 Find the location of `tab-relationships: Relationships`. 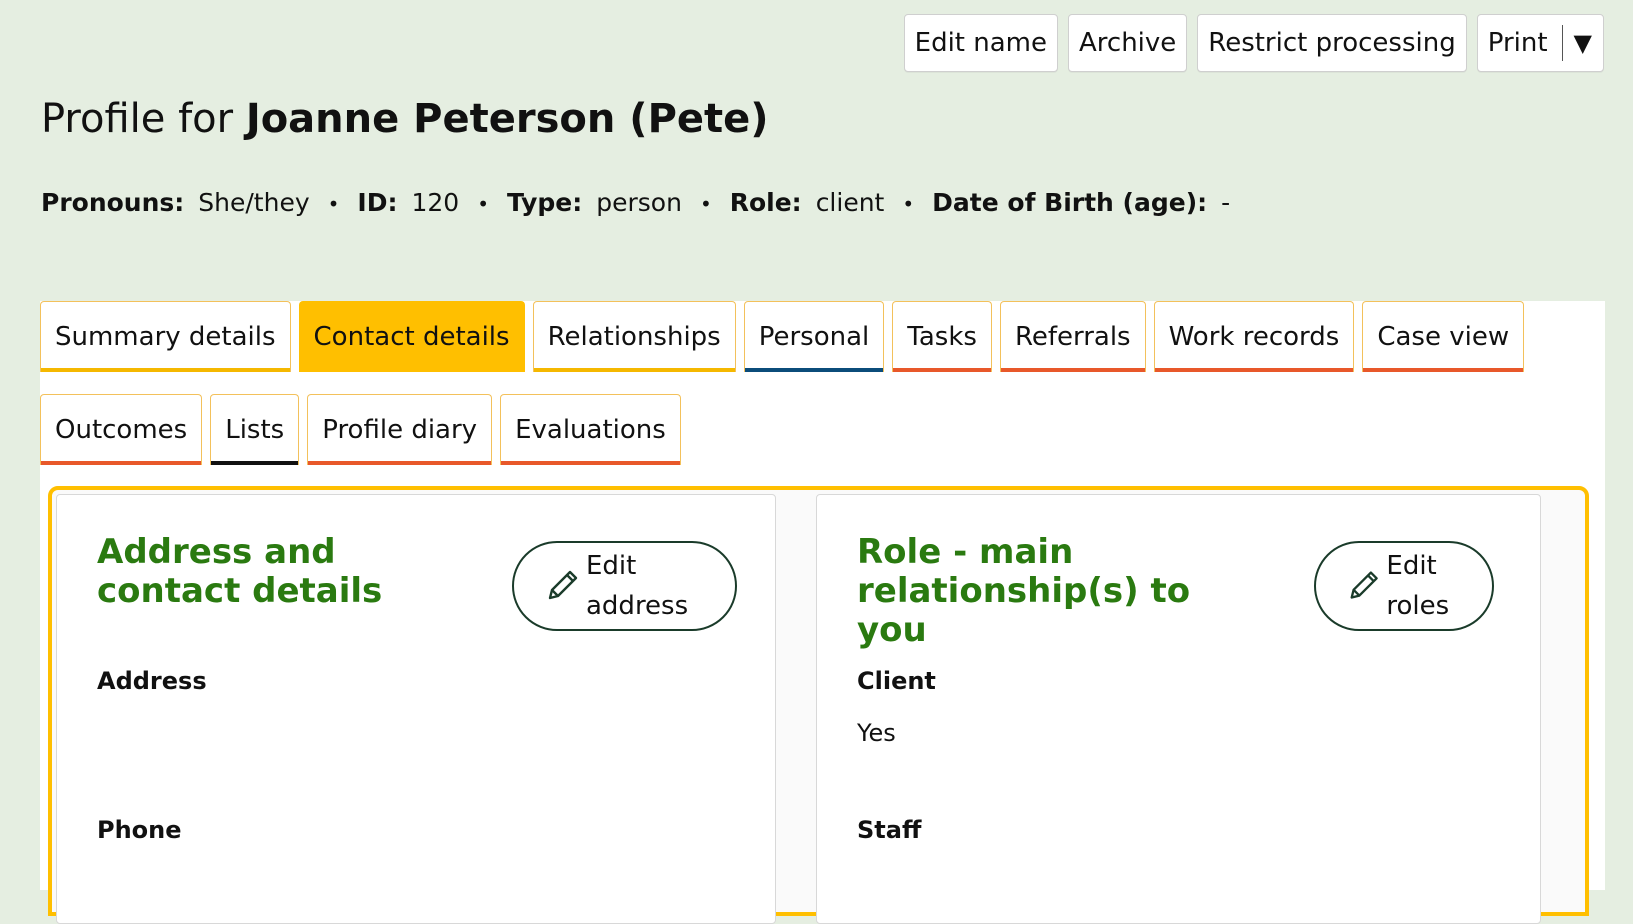

tab-relationships: Relationships is located at coordinates (634, 336).